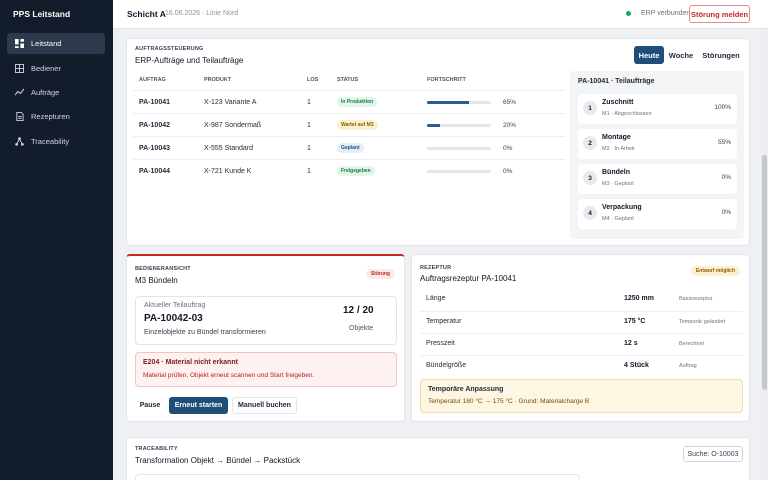  What do you see at coordinates (724, 142) in the screenshot?
I see `step-progress: 55%` at bounding box center [724, 142].